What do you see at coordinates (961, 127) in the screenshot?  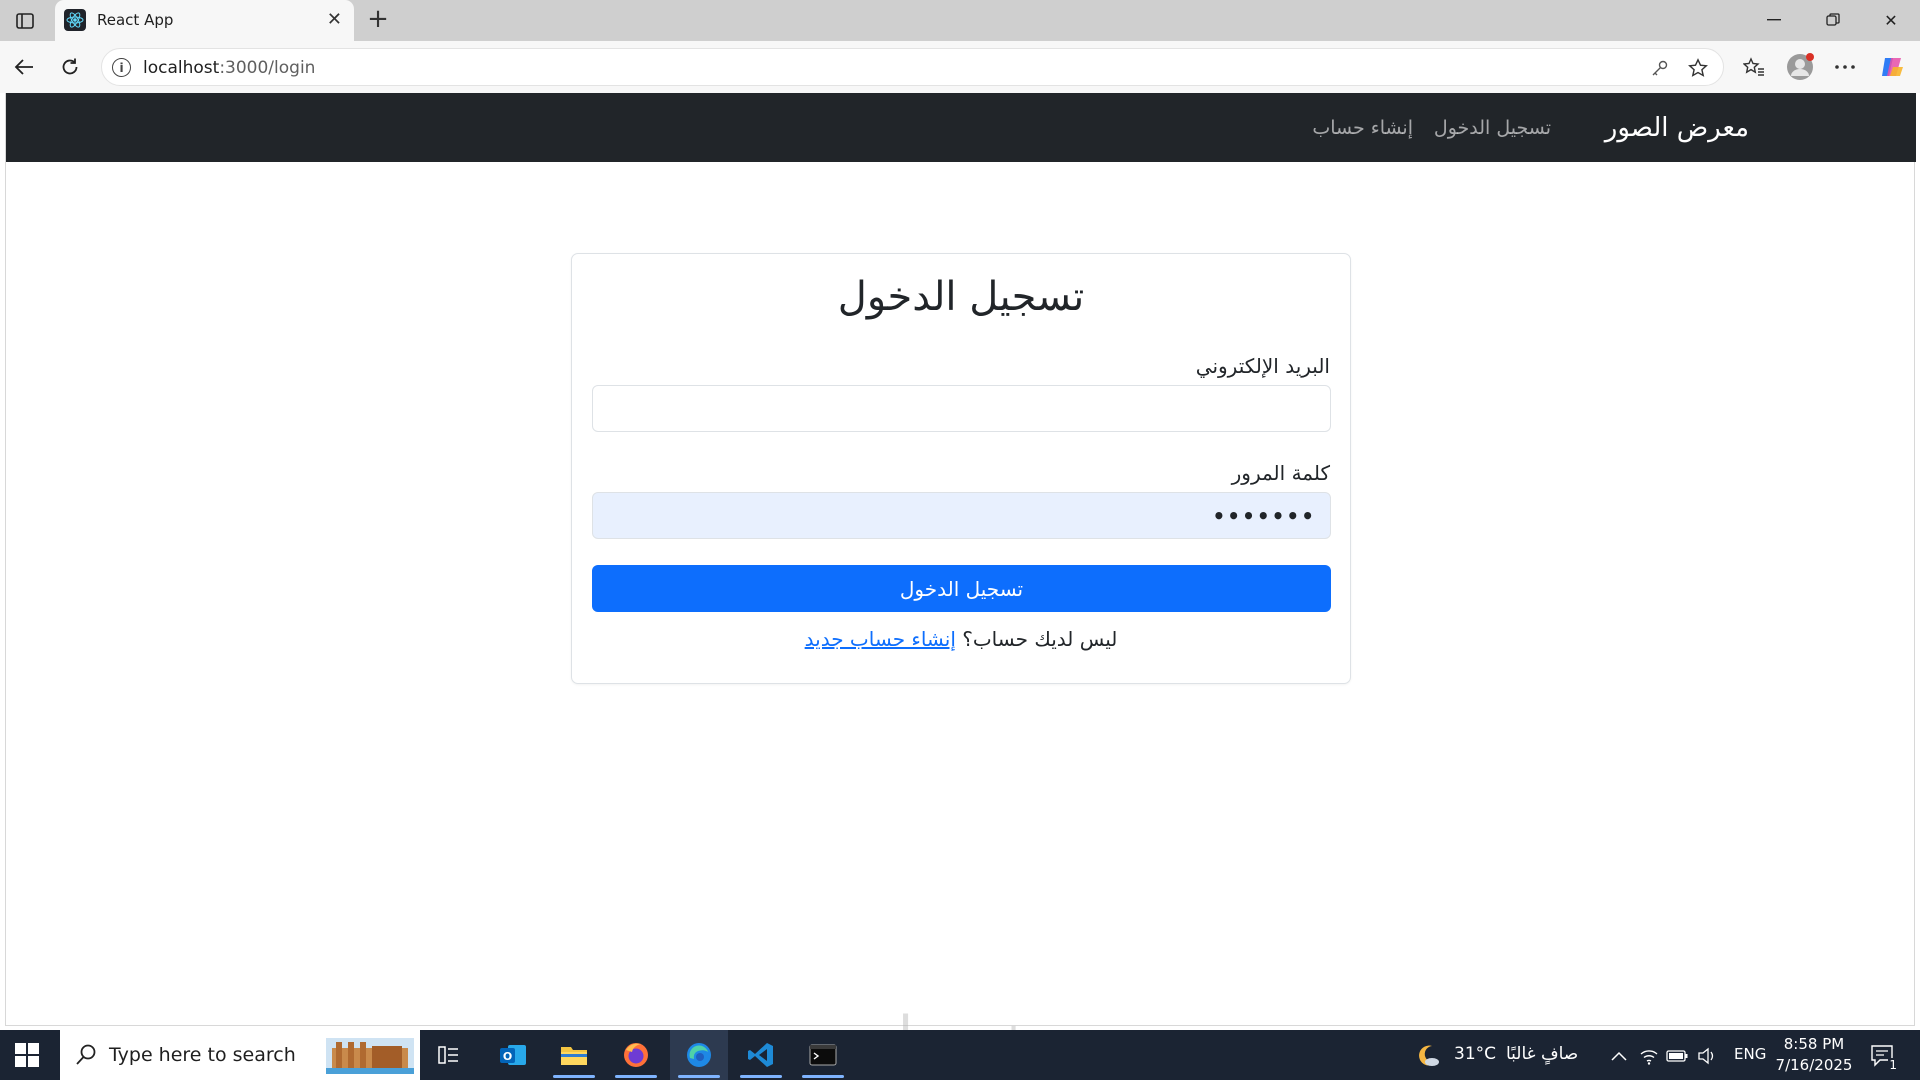 I see `site-navbar: معرض الصور تسجيل الدخول إنشاء حساب` at bounding box center [961, 127].